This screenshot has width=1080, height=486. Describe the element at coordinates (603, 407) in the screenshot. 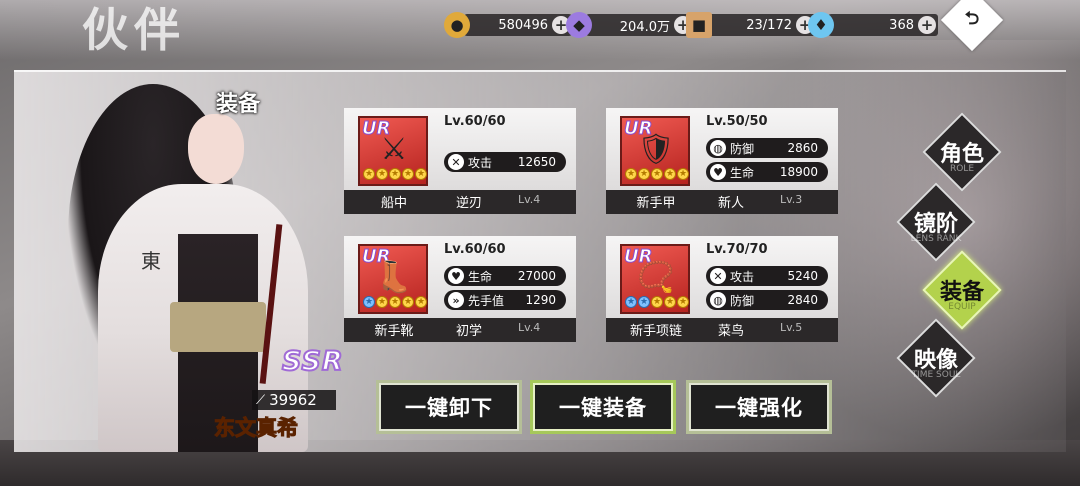

I see `equip-all-button: 一键装备` at that location.